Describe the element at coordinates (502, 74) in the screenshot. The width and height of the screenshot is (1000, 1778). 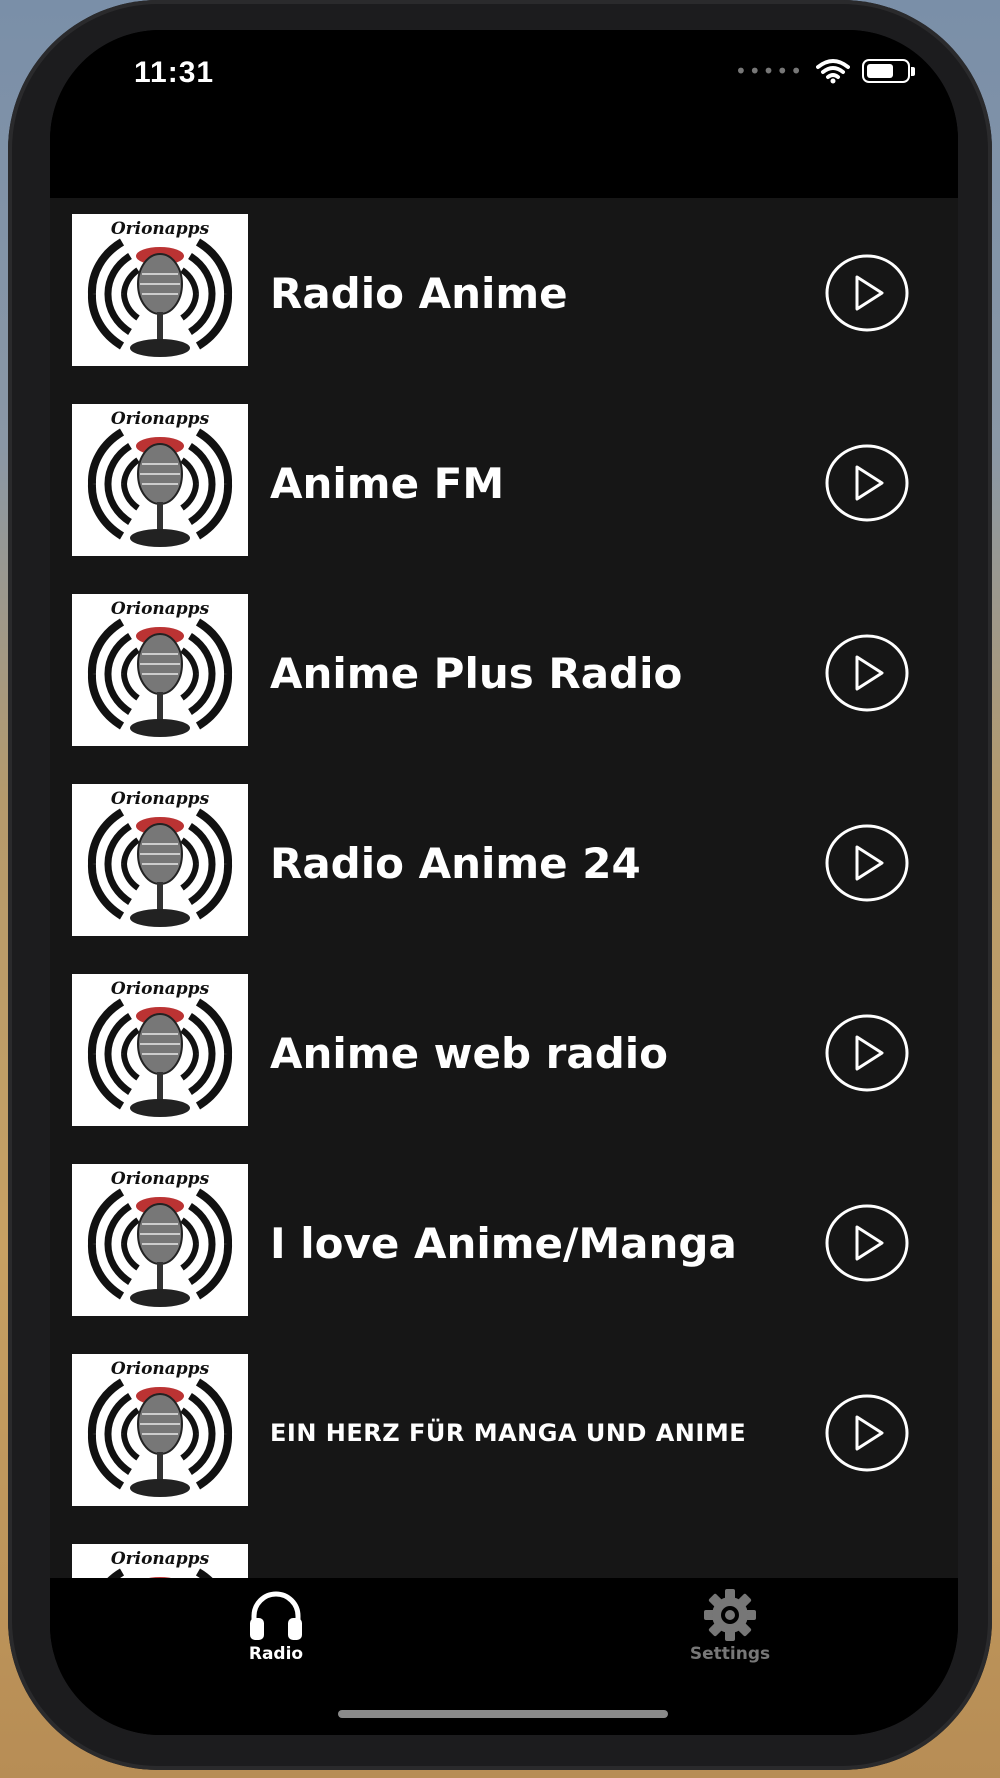
I see `device-notch` at that location.